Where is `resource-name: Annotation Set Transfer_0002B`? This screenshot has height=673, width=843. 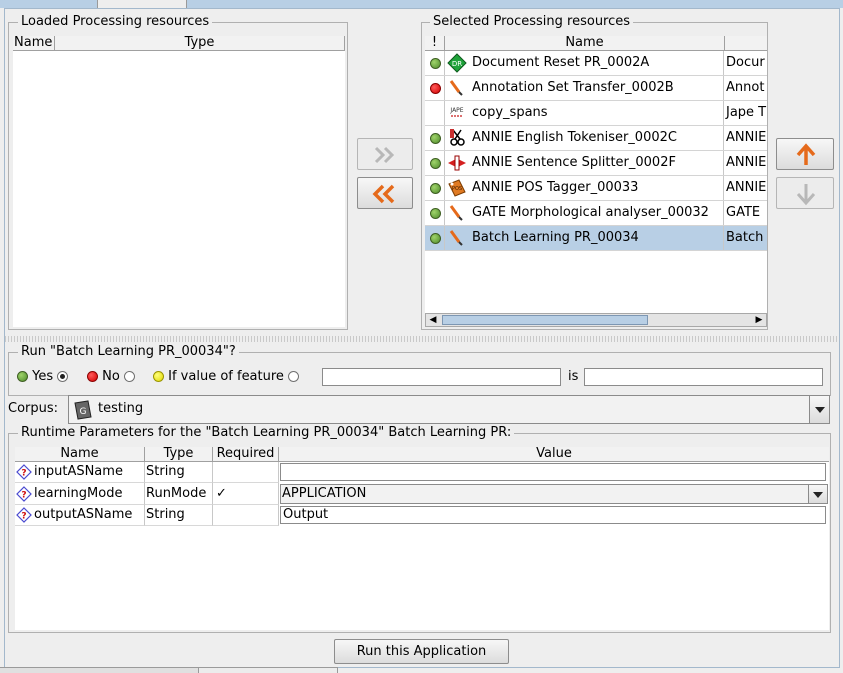
resource-name: Annotation Set Transfer_0002B is located at coordinates (573, 87).